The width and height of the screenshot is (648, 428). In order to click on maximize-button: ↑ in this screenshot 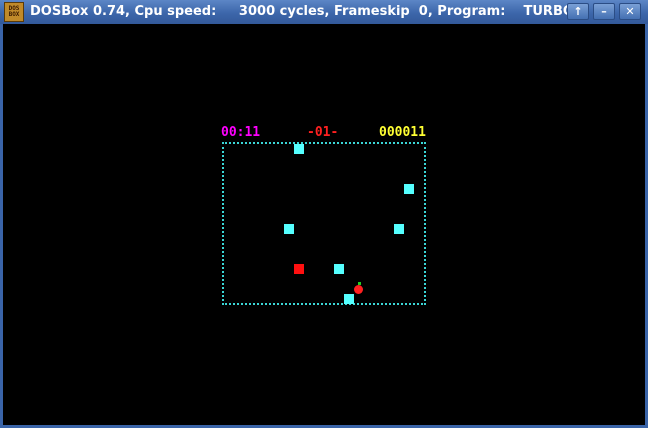, I will do `click(578, 11)`.